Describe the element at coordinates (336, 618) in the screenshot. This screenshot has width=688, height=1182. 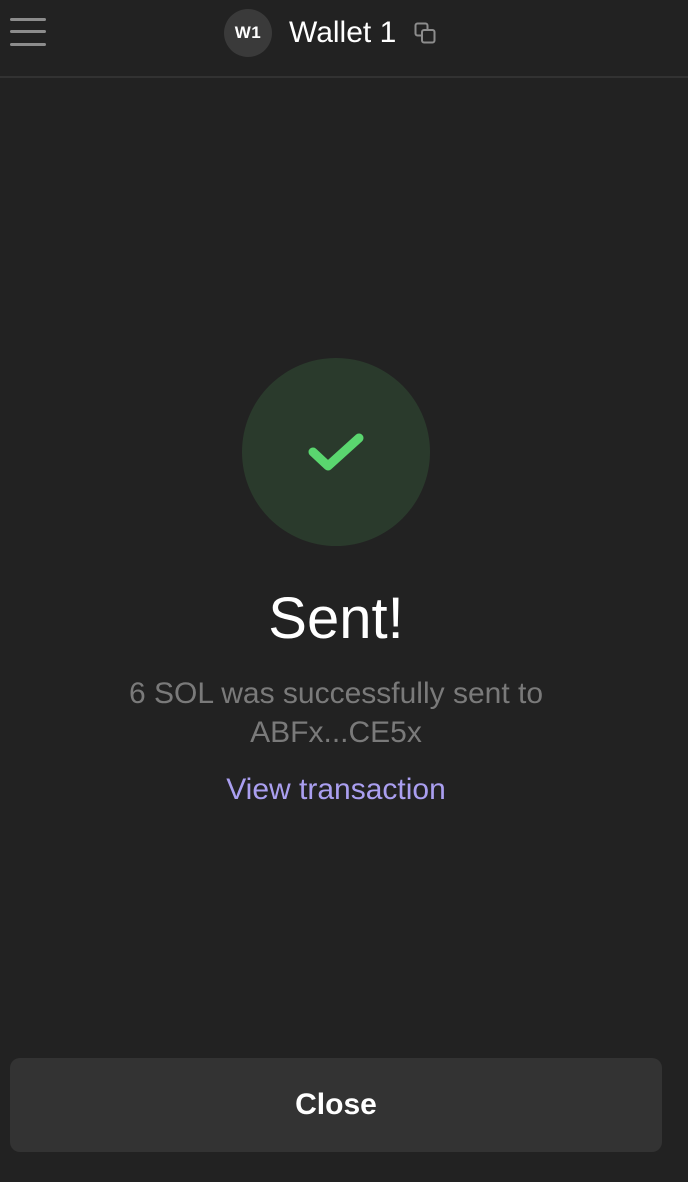
I see `result-title: Sent!` at that location.